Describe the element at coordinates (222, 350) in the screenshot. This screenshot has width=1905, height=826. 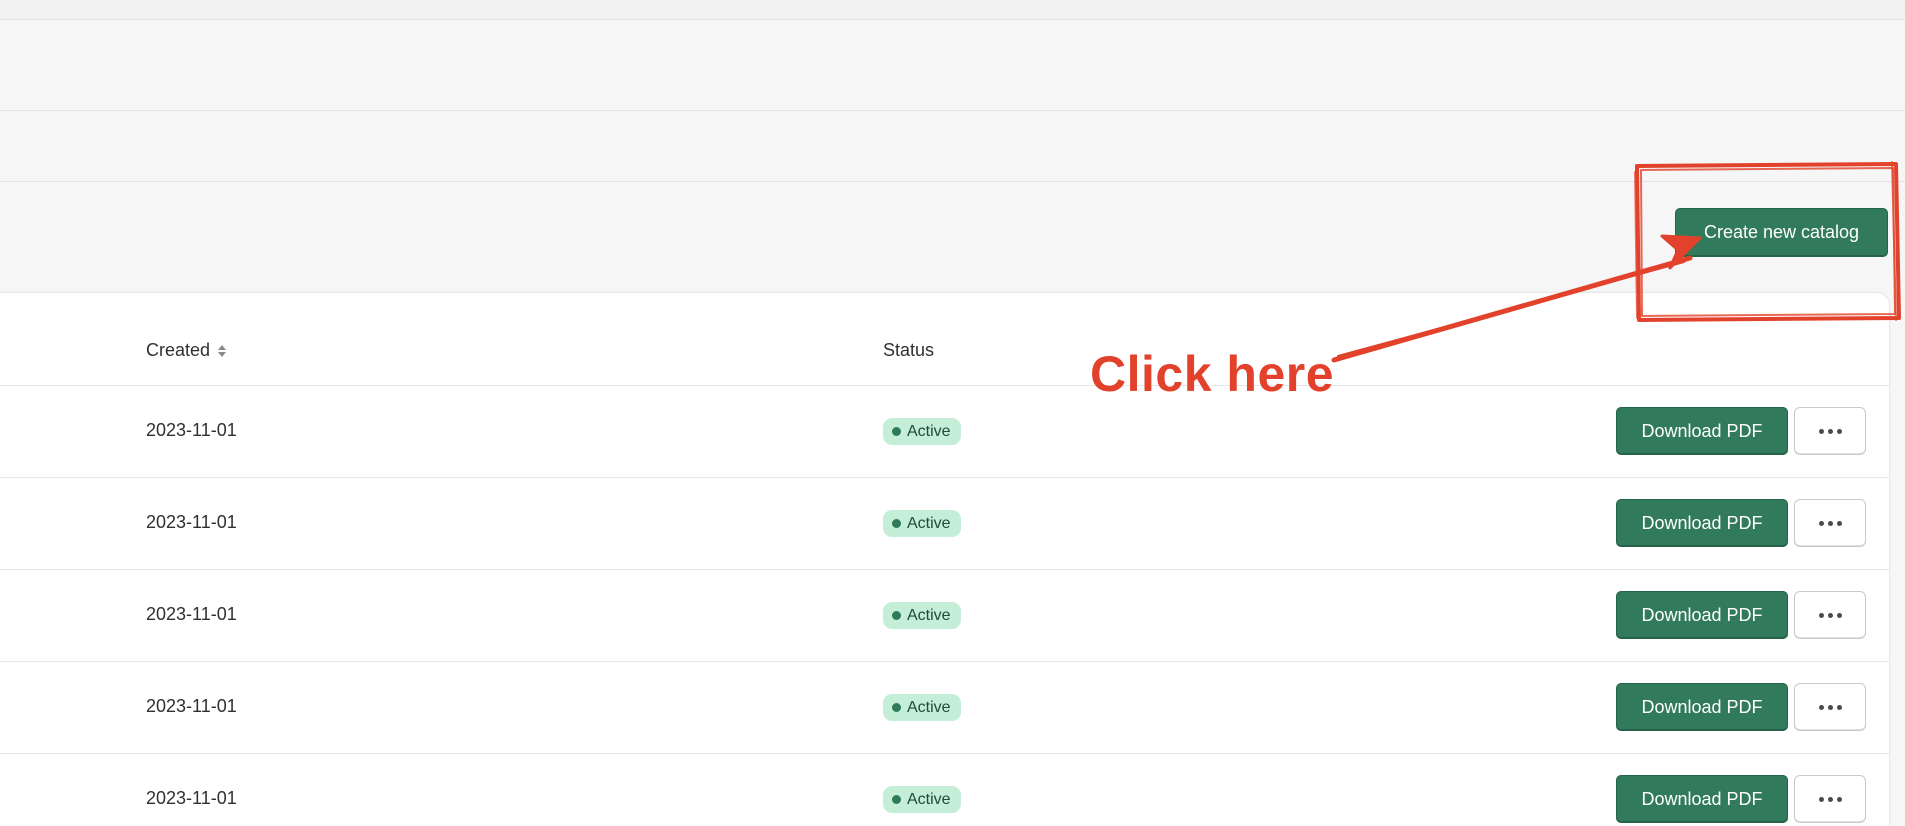
I see `sort-icon` at that location.